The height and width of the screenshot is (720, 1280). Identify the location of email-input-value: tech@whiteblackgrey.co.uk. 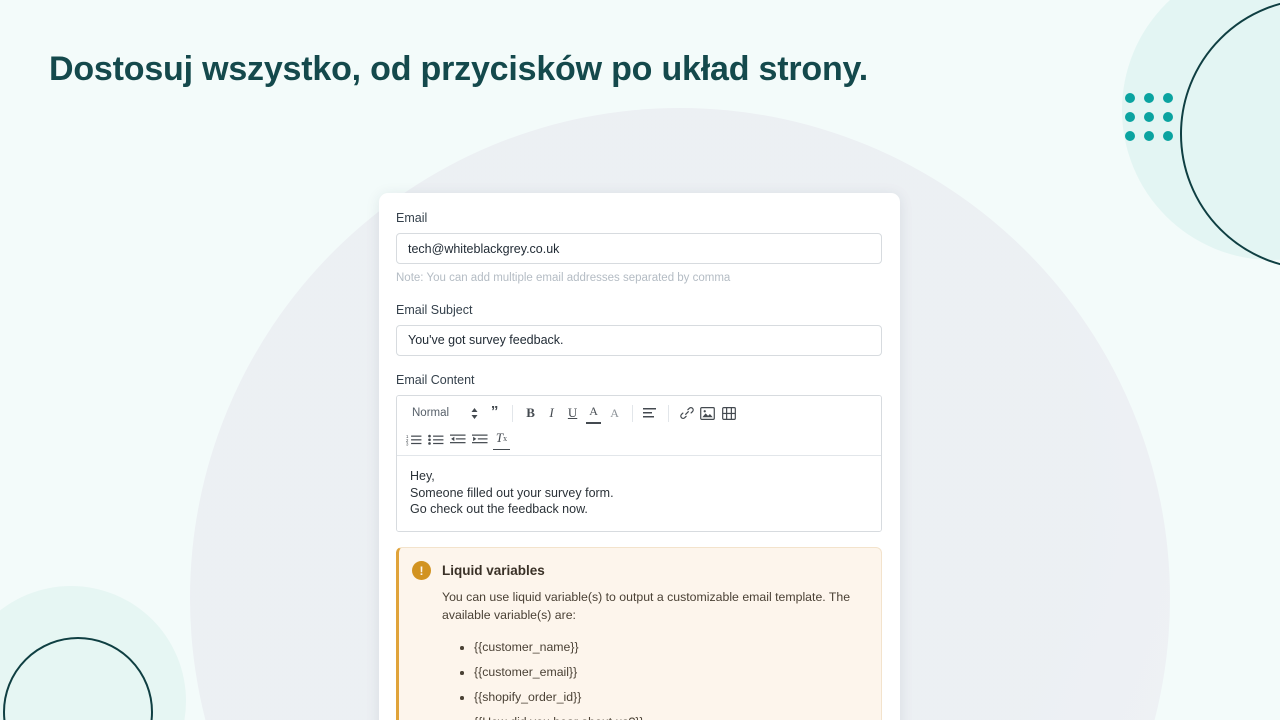
(484, 248).